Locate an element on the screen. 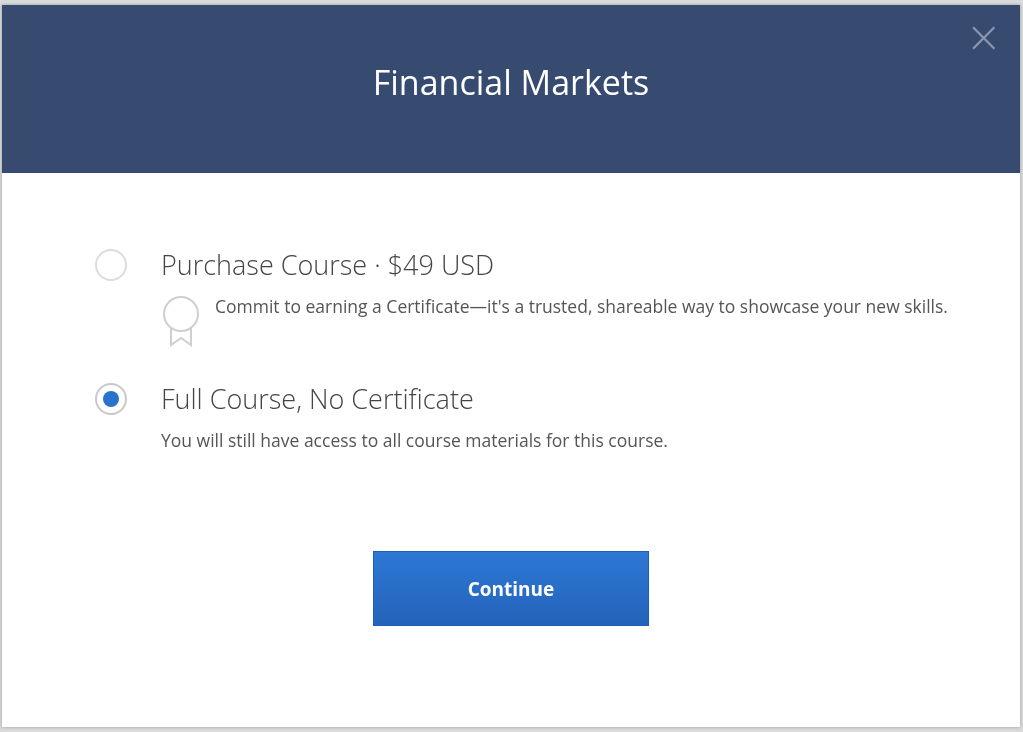  option-label: Full Course, No Certificate is located at coordinates (590, 399).